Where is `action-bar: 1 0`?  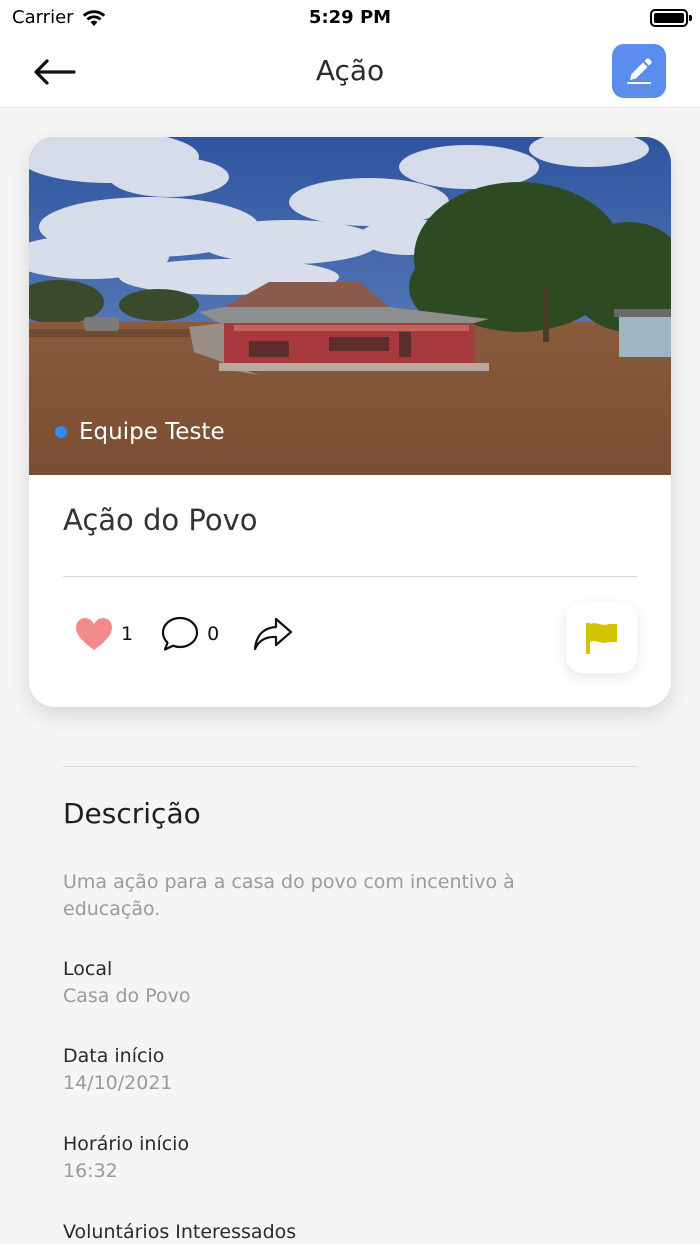 action-bar: 1 0 is located at coordinates (184, 634).